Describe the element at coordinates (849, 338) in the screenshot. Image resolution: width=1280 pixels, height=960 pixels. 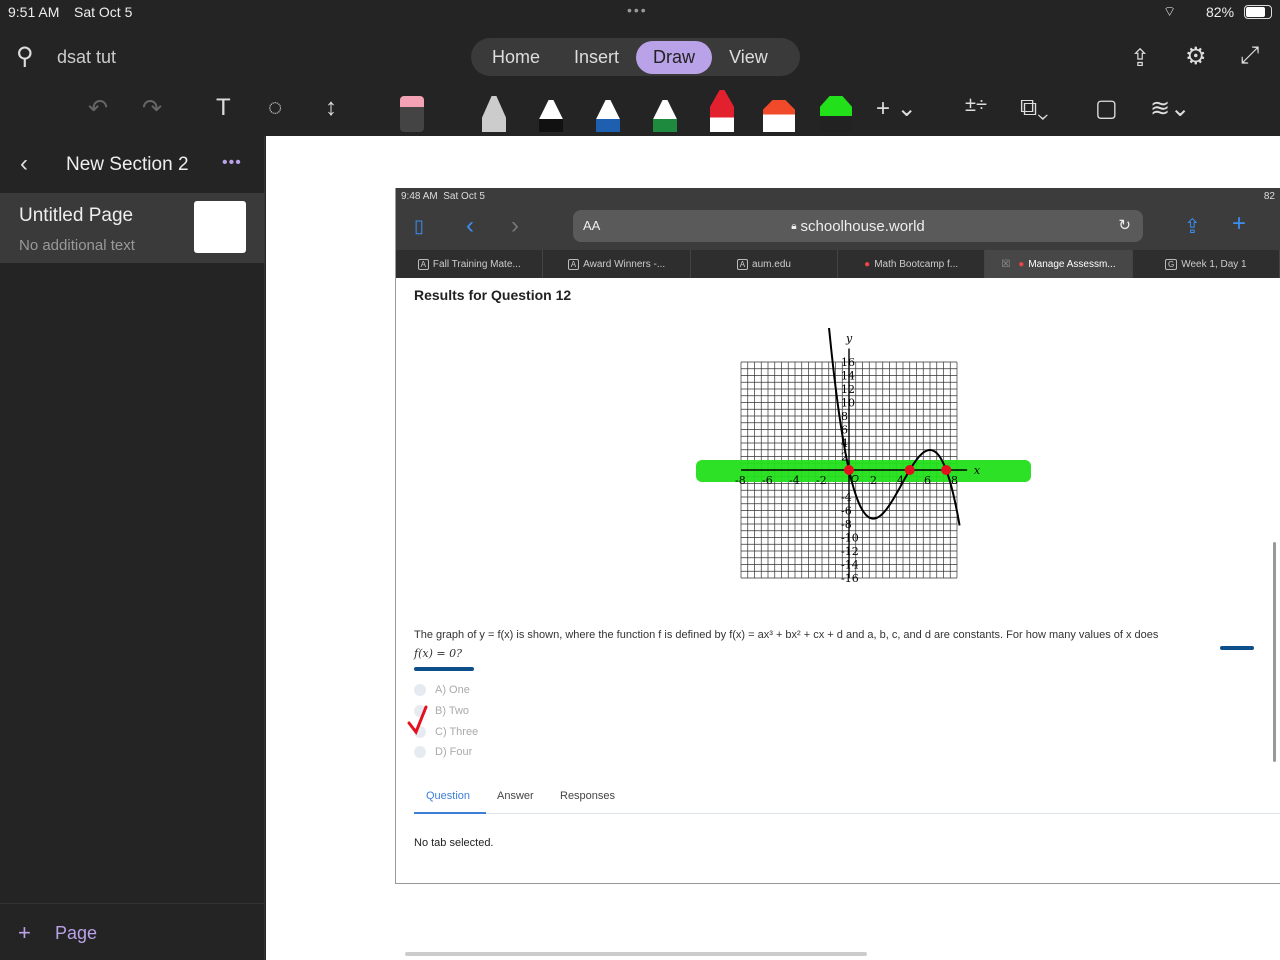
I see `y-axis-label: y` at that location.